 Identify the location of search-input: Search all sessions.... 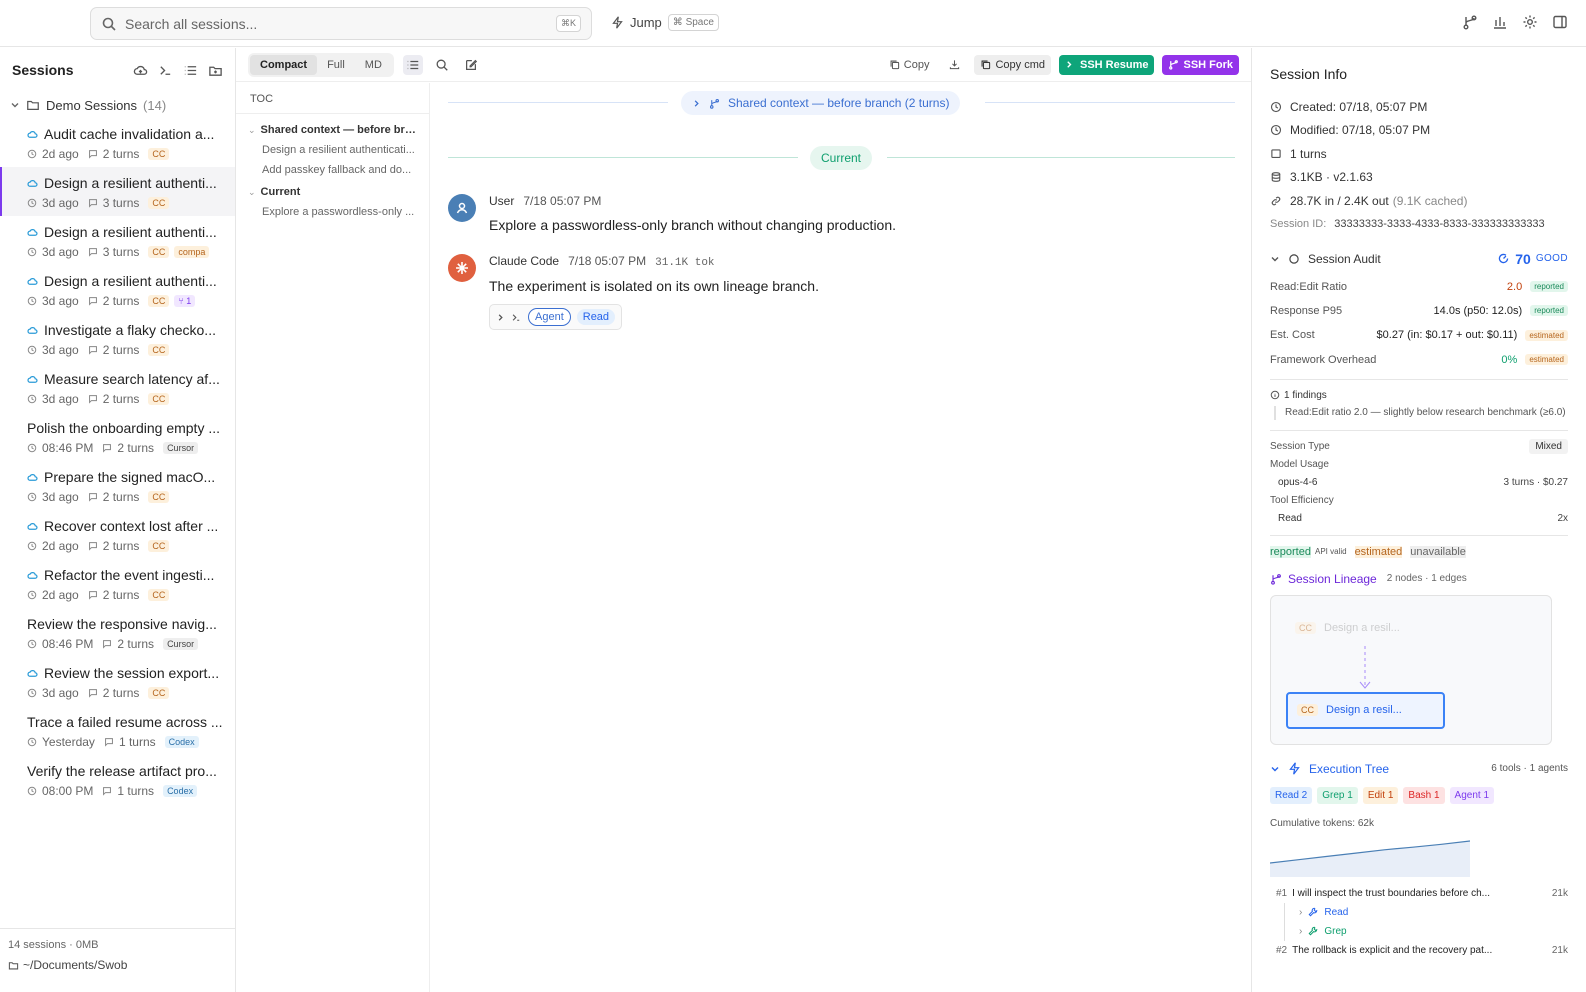
(340, 24).